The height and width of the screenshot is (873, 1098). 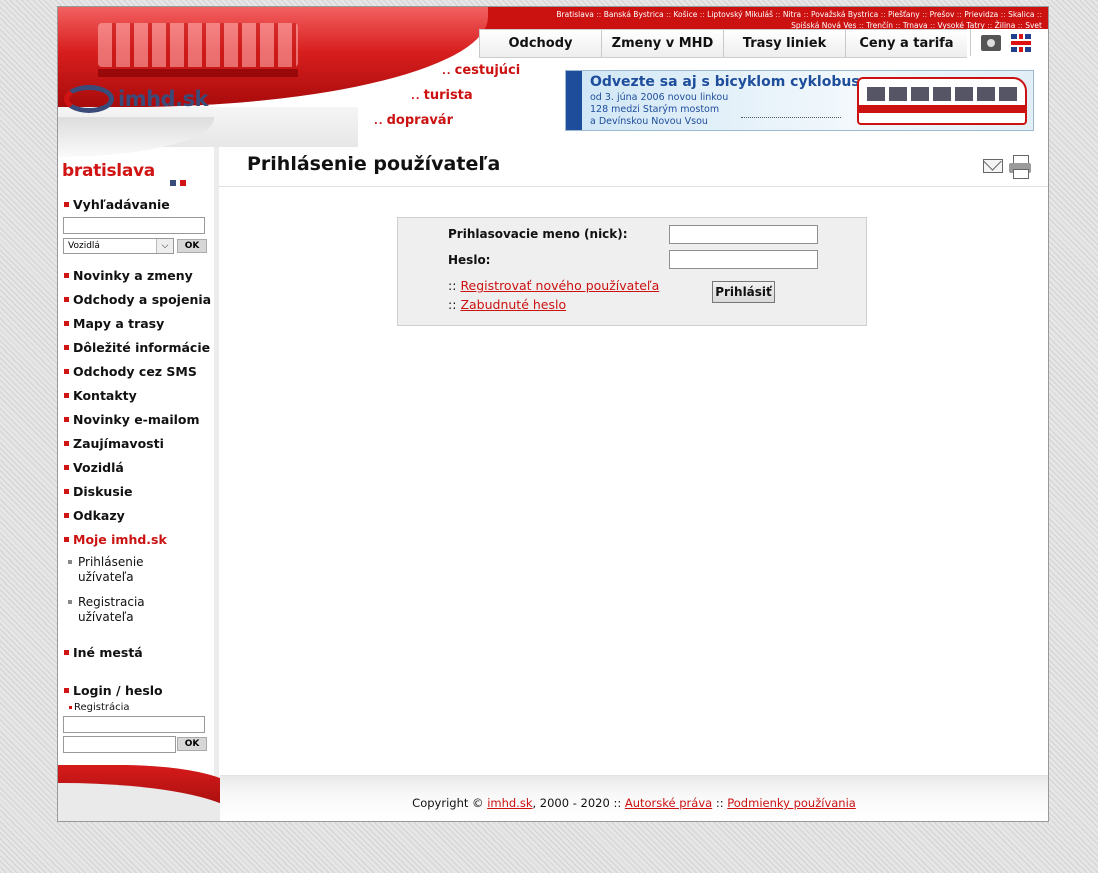 I want to click on logo-text: imhd.sk, so click(x=163, y=99).